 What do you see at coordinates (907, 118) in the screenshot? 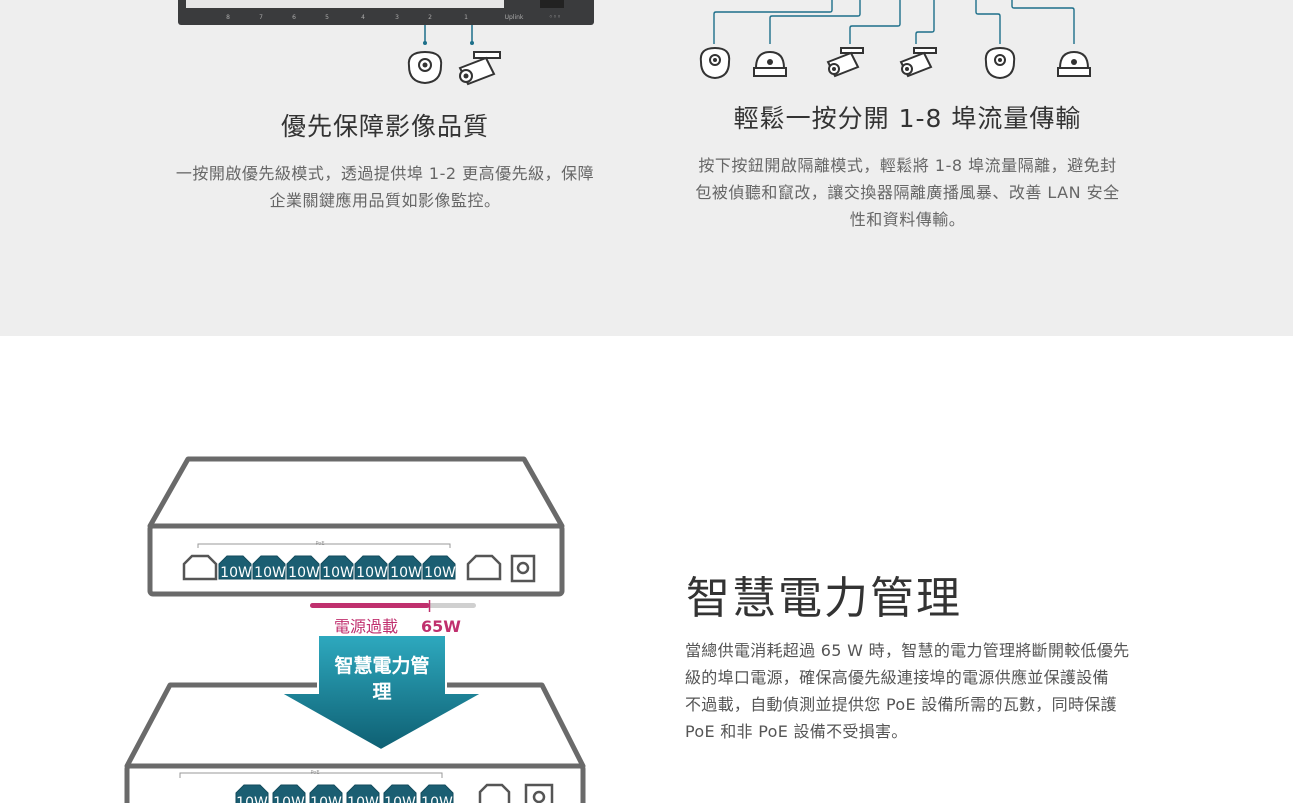
I see `isolation-title: 輕鬆一按分開 1-8 埠流量傳輸` at bounding box center [907, 118].